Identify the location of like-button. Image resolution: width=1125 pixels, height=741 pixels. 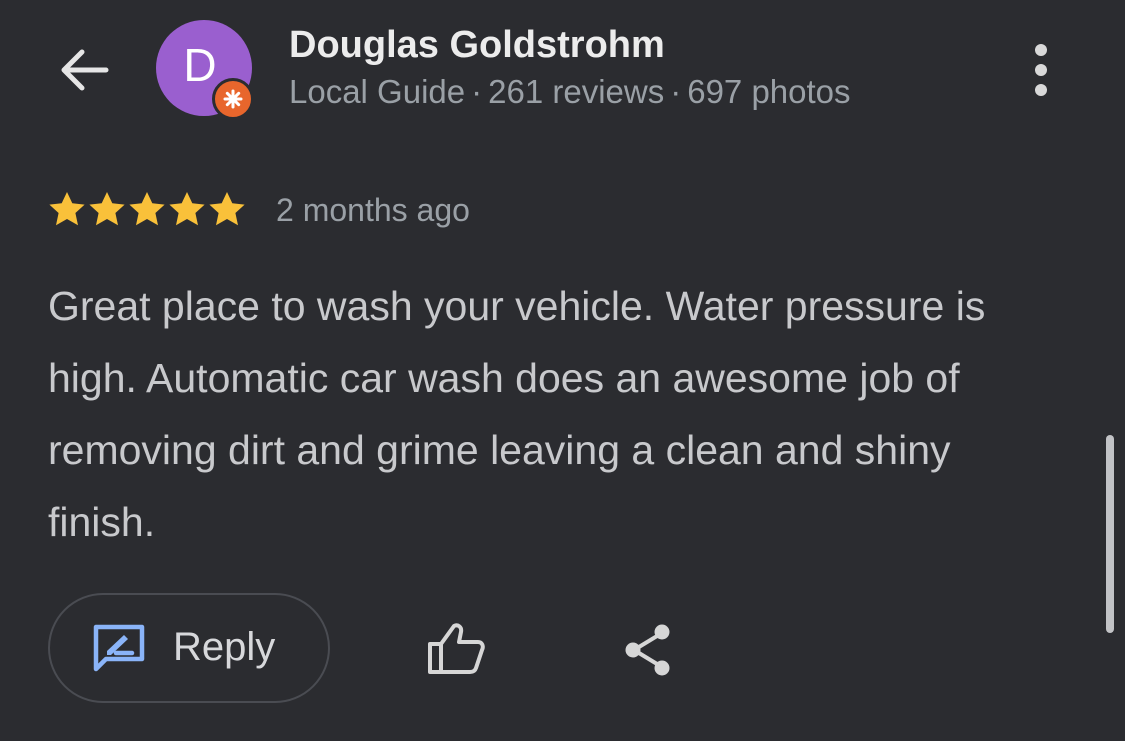
(456, 649).